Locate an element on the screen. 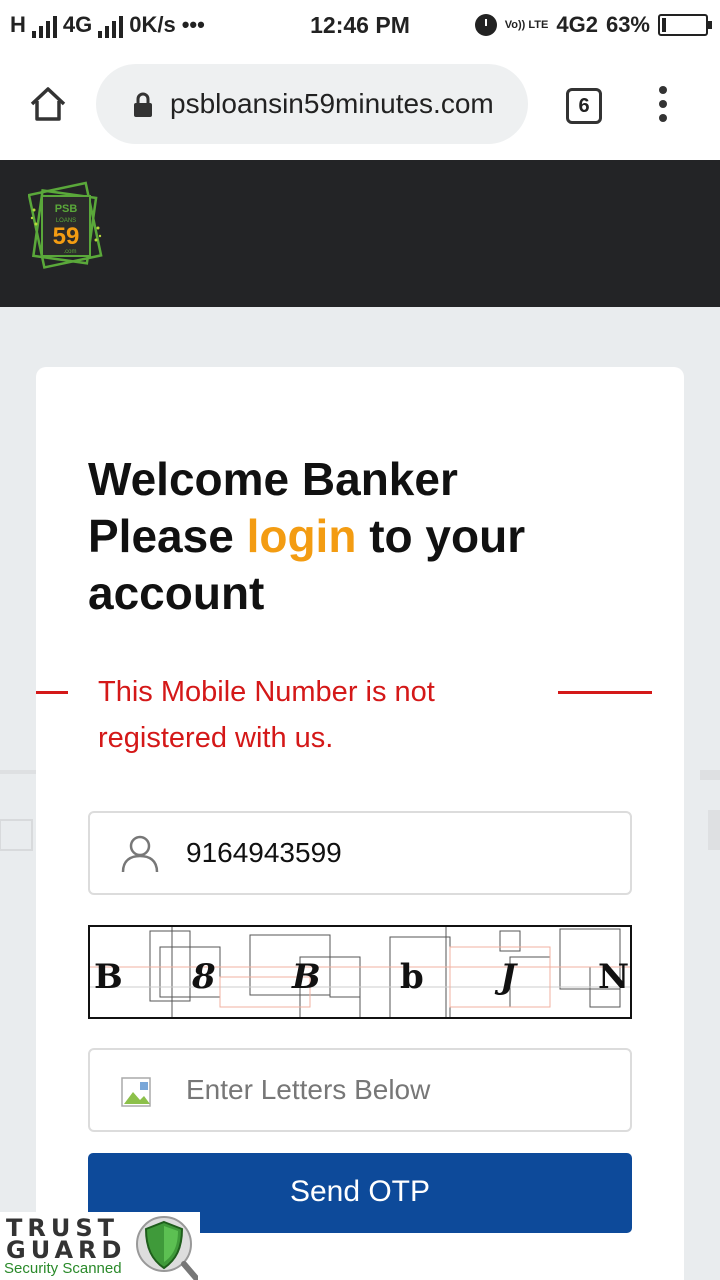 This screenshot has width=720, height=1280. address-bar: psbloansin59minutes.com is located at coordinates (312, 104).